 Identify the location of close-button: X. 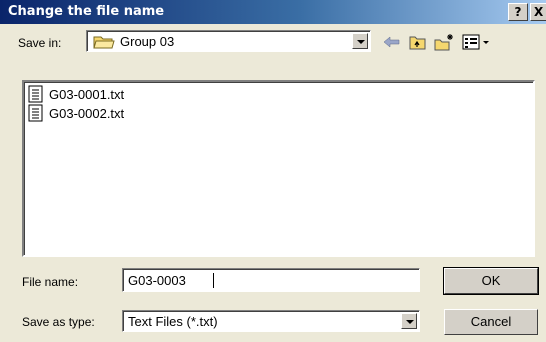
(538, 12).